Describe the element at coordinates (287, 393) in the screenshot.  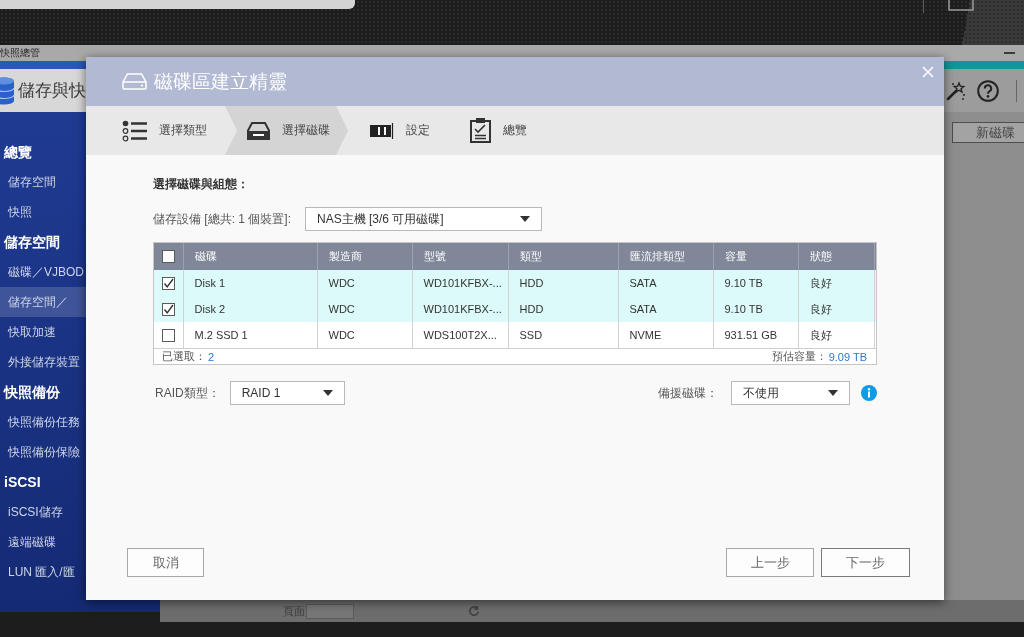
I see `raid-type-dropdown: RAID 1` at that location.